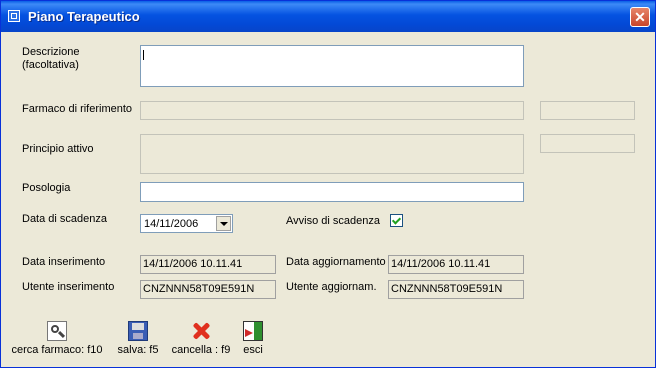 The width and height of the screenshot is (656, 368). Describe the element at coordinates (57, 331) in the screenshot. I see `magnifier-icon` at that location.